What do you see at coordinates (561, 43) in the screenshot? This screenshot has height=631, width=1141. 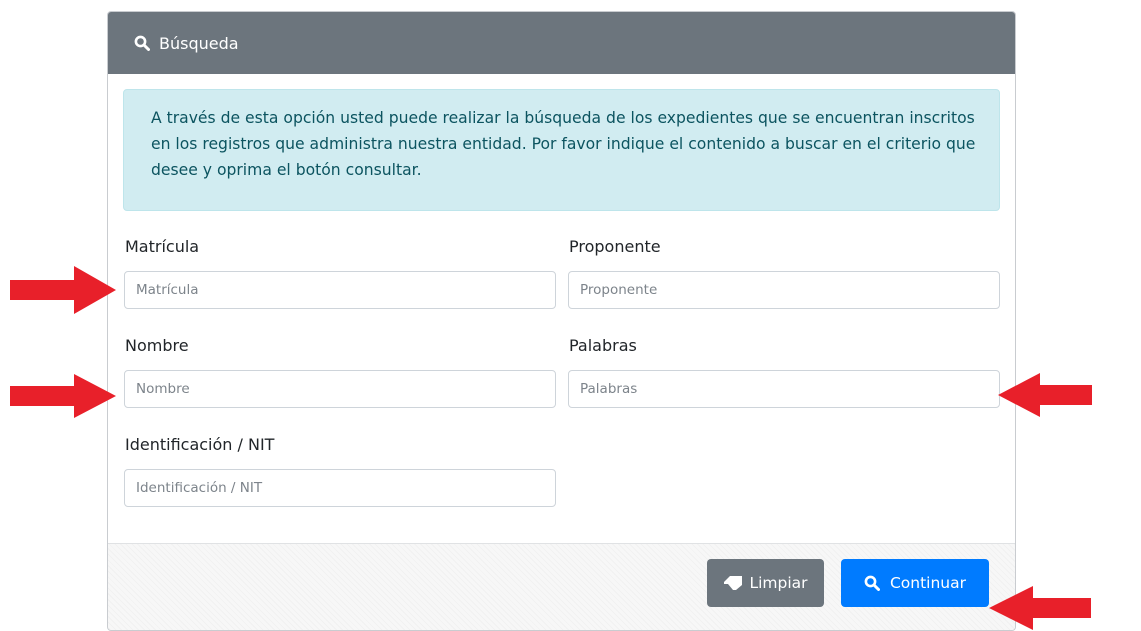 I see `card-header: Búsqueda` at bounding box center [561, 43].